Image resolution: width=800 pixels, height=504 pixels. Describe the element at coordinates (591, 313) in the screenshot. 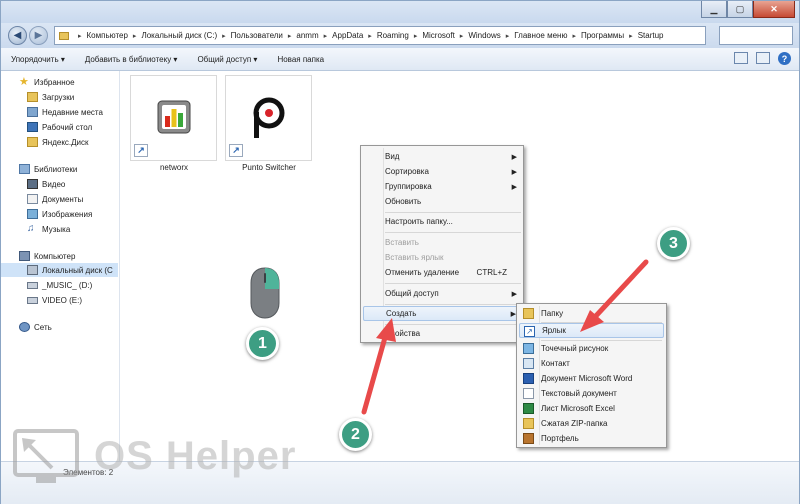

I see `submenu-folder: Папку` at that location.